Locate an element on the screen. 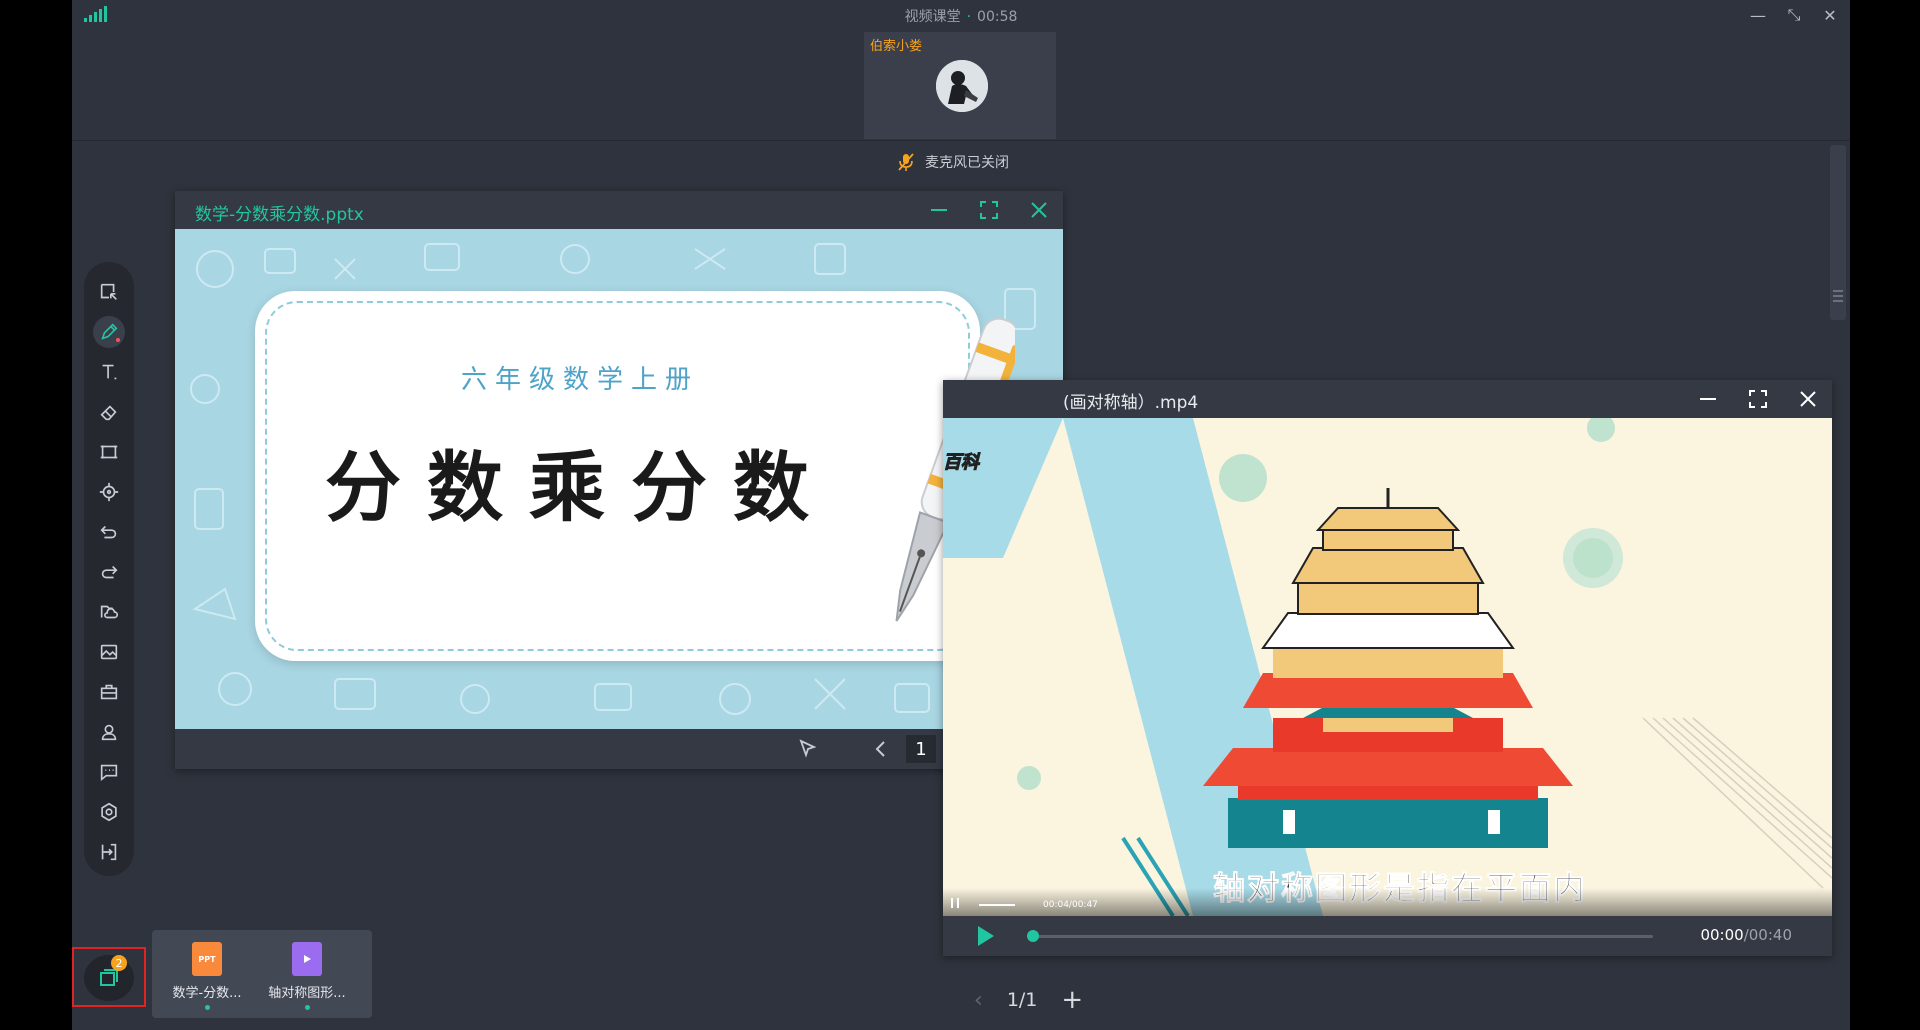 The image size is (1920, 1030). window-title: 视频课堂 · 00:58 is located at coordinates (961, 16).